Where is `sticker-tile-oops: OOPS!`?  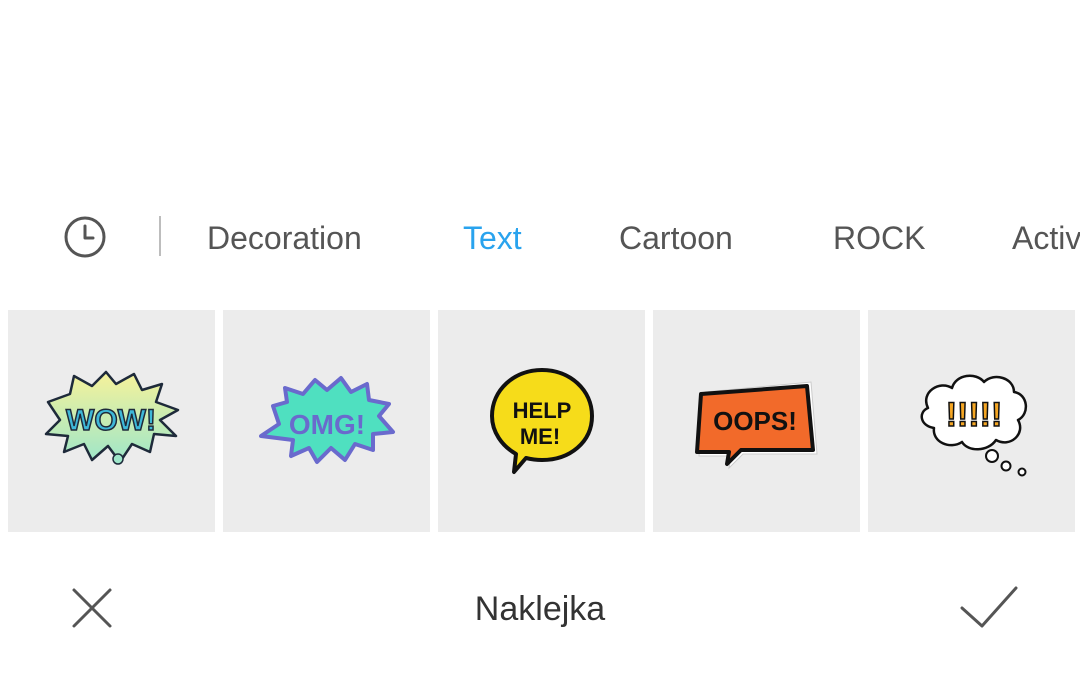
sticker-tile-oops: OOPS! is located at coordinates (756, 421).